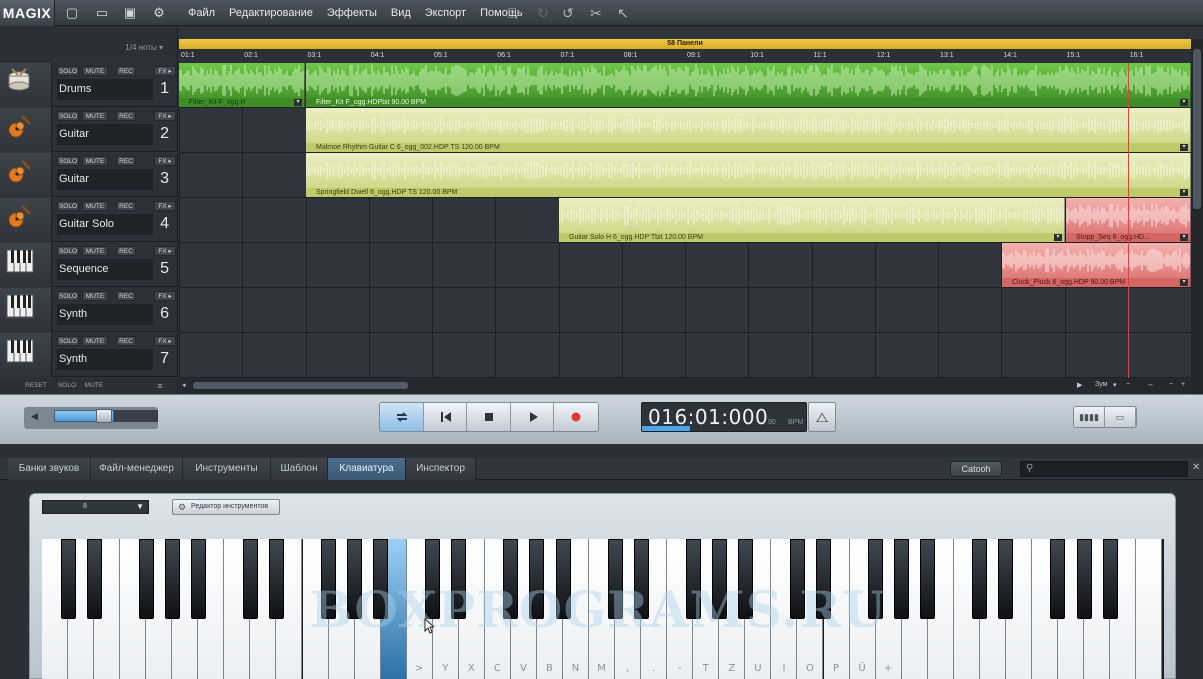 The width and height of the screenshot is (1203, 679). What do you see at coordinates (89, 85) in the screenshot?
I see `track-header: SOLO MUTE REC FX ▸ Drums 1` at bounding box center [89, 85].